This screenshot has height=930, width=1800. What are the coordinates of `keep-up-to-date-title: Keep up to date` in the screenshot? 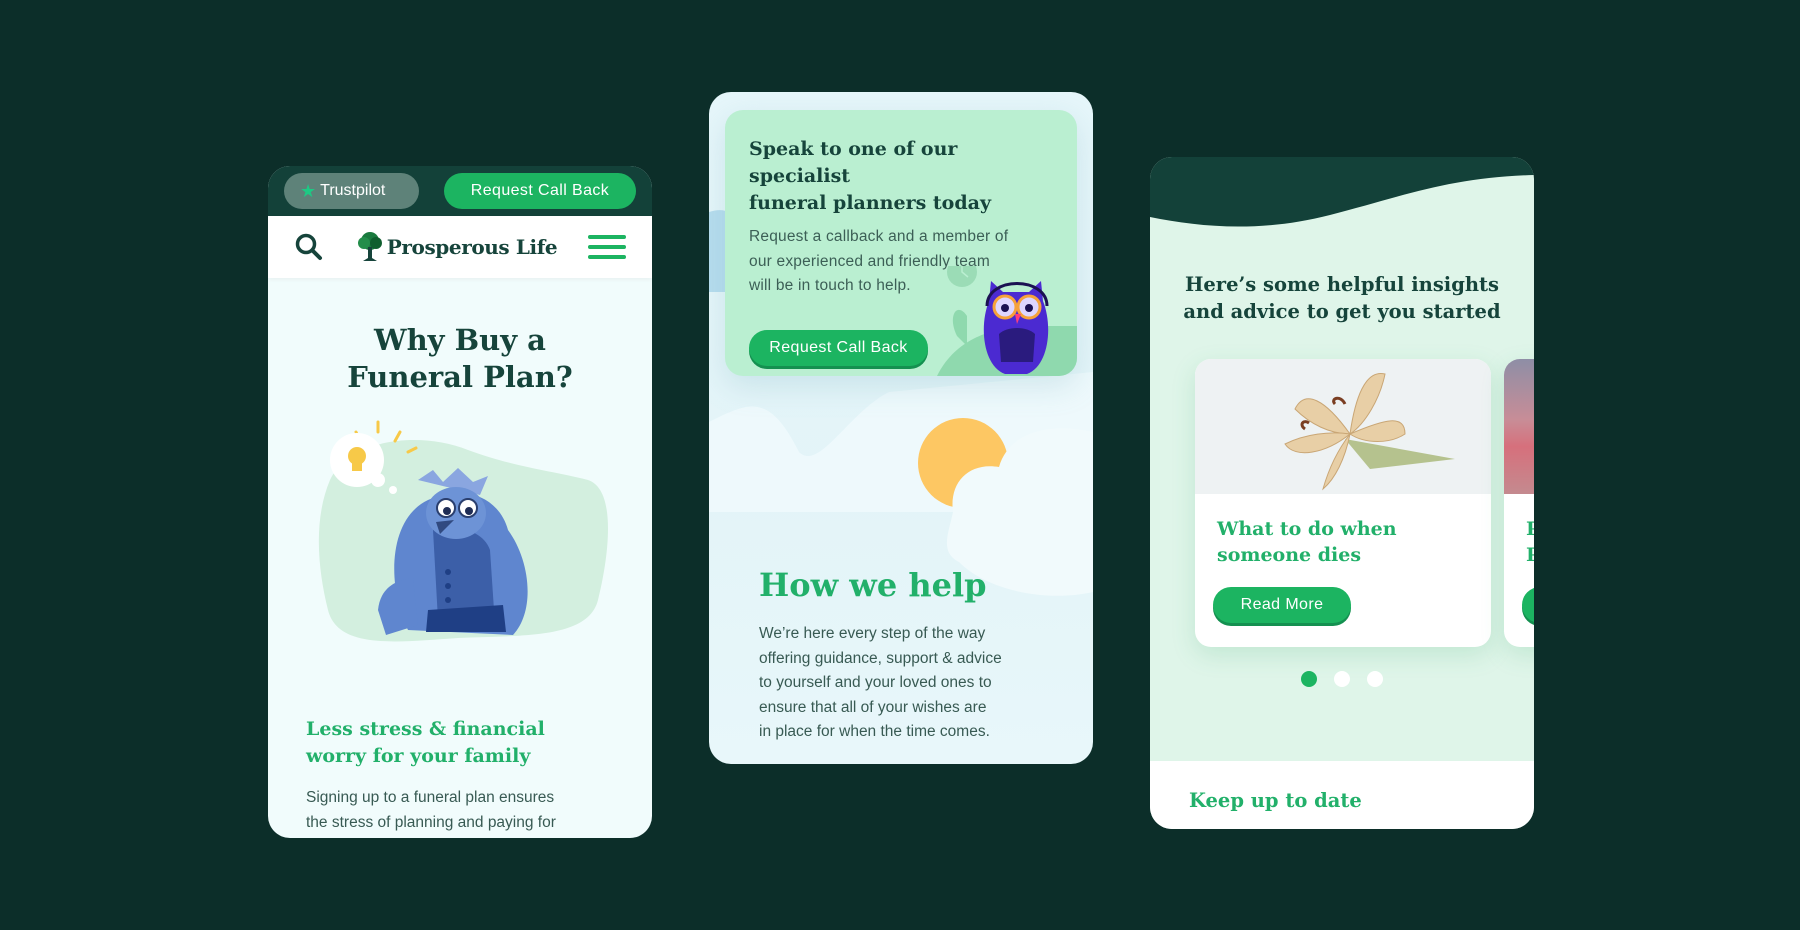 It's located at (1275, 800).